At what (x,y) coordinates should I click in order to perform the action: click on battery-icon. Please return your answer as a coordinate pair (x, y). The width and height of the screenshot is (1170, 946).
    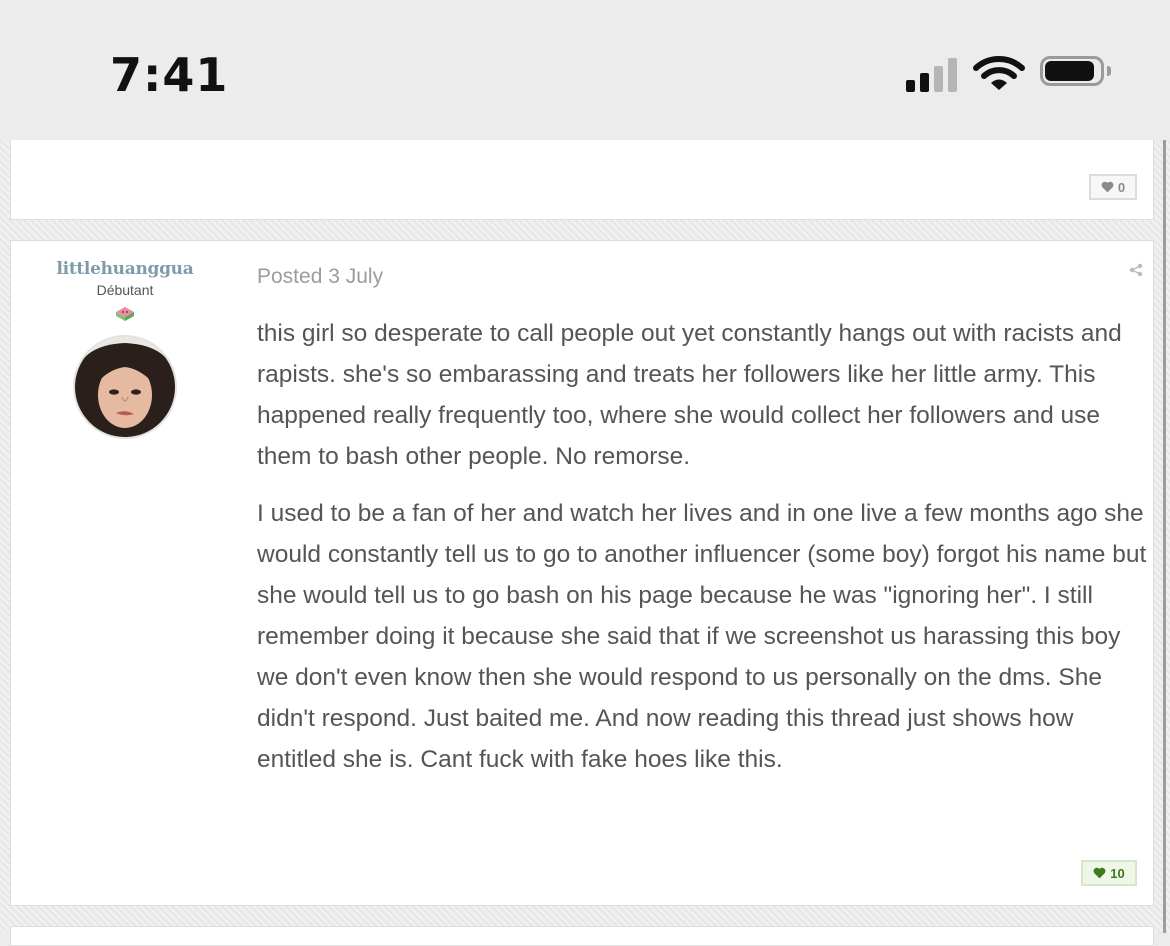
    Looking at the image, I should click on (1076, 74).